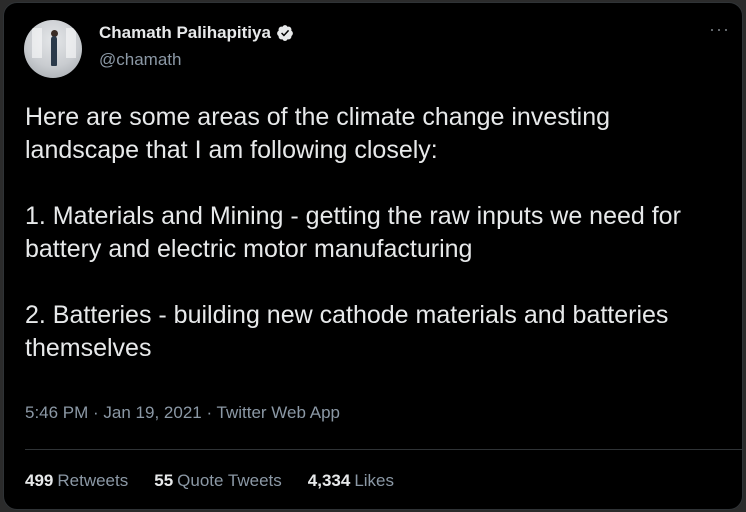  Describe the element at coordinates (182, 413) in the screenshot. I see `tweet-timestamp-source: 5:46 PM · Jan 19, 2021 · Twitter Web App` at that location.